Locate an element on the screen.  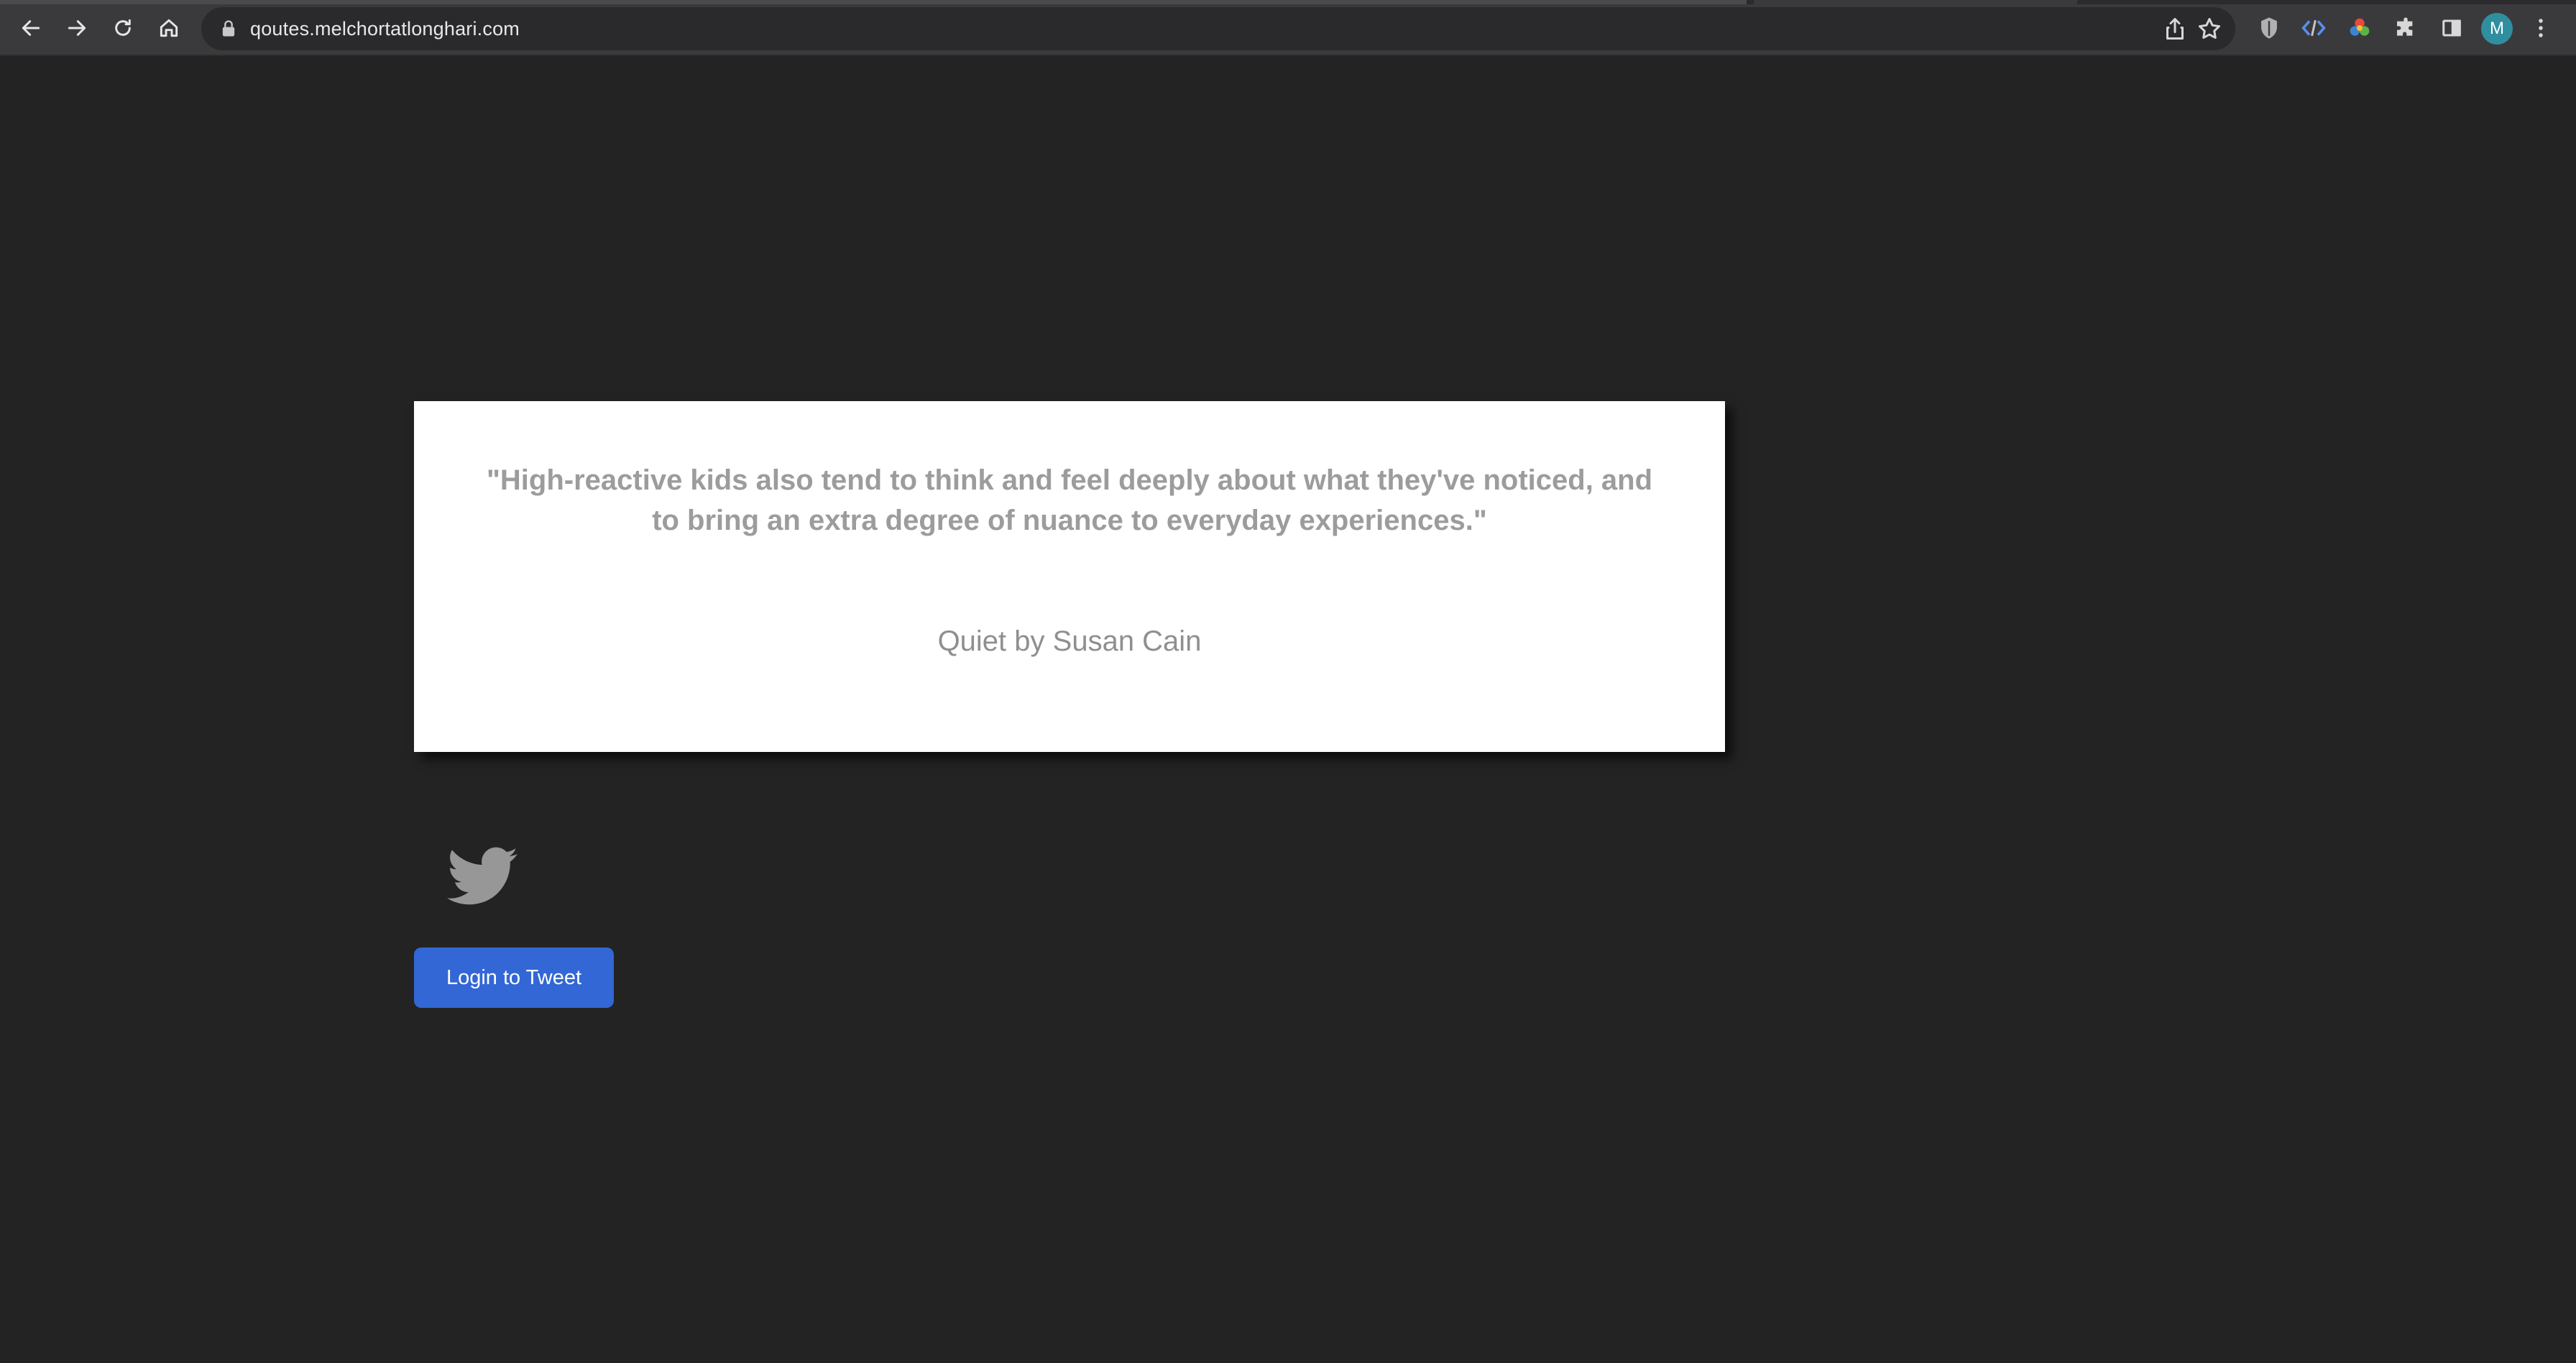
home-icon is located at coordinates (169, 28).